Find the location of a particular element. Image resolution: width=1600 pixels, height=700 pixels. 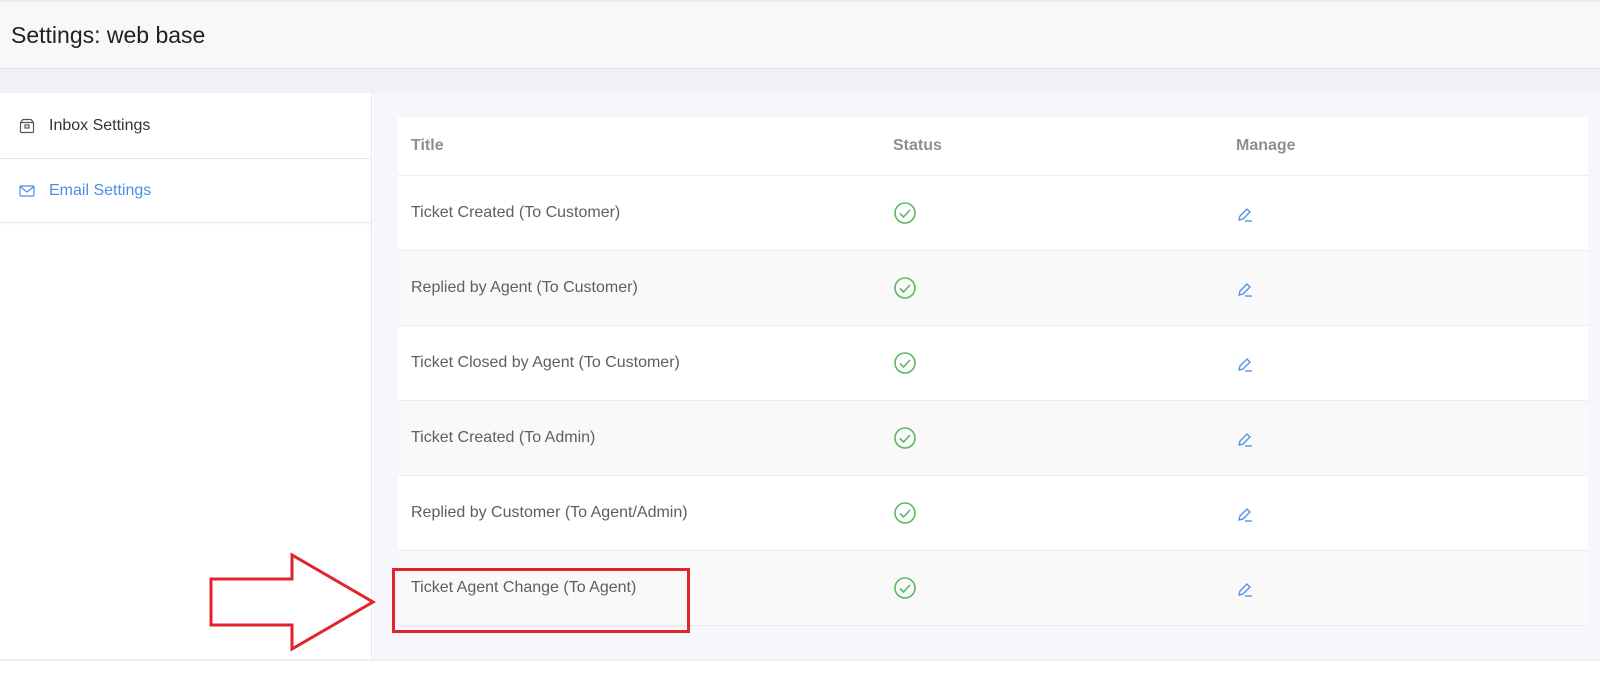

table-header: Title Status Manage is located at coordinates (993, 146).